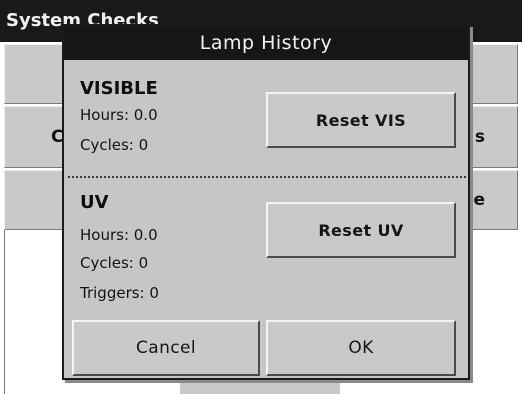  What do you see at coordinates (166, 348) in the screenshot?
I see `cancel-button: Cancel` at bounding box center [166, 348].